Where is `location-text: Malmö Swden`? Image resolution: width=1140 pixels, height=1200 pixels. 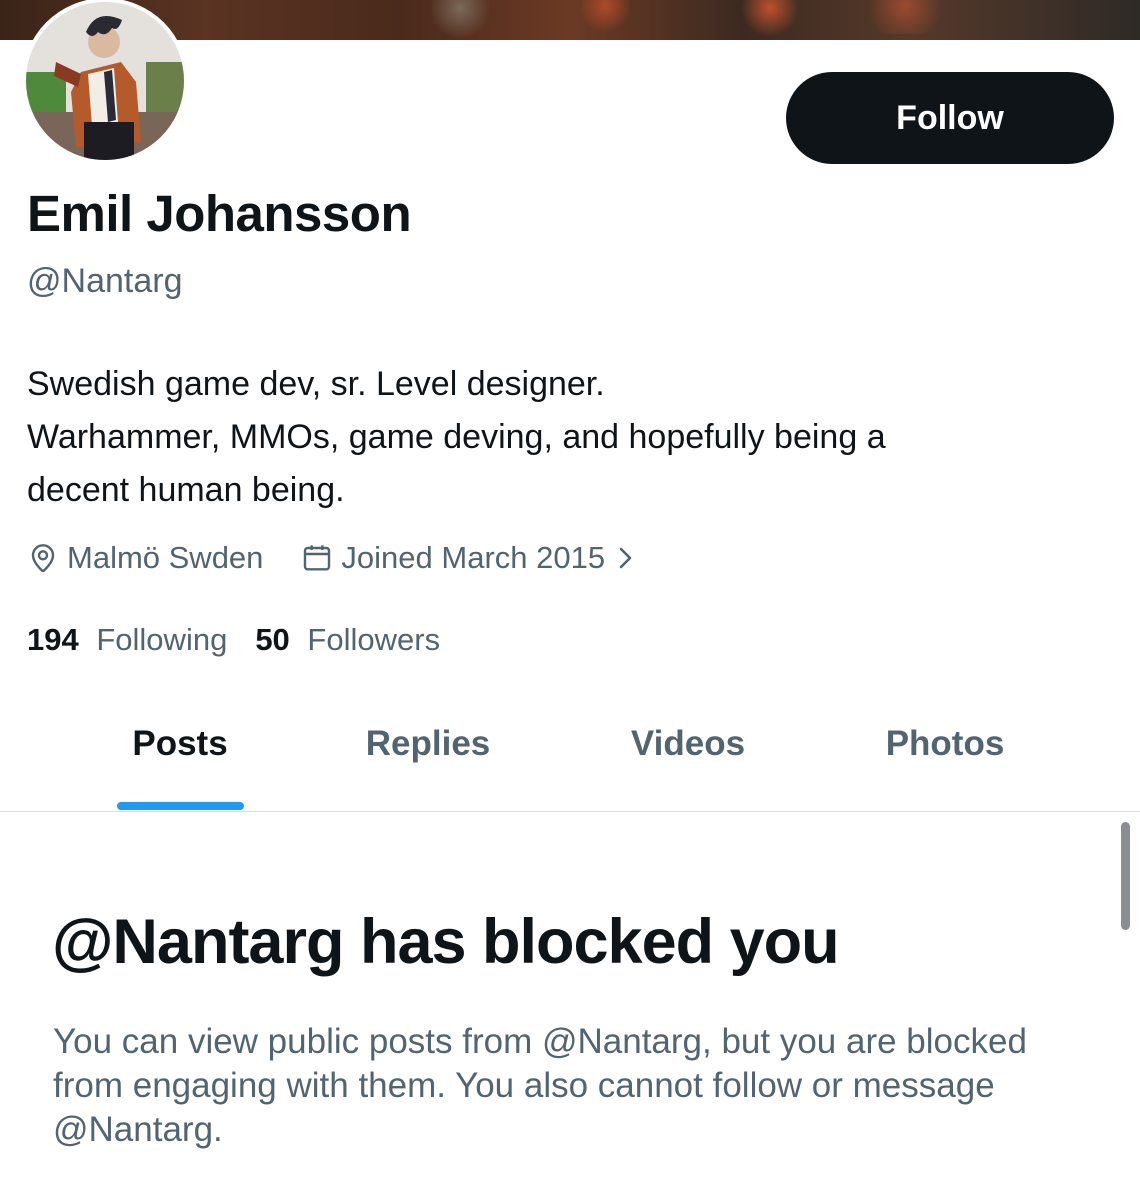
location-text: Malmö Swden is located at coordinates (165, 557).